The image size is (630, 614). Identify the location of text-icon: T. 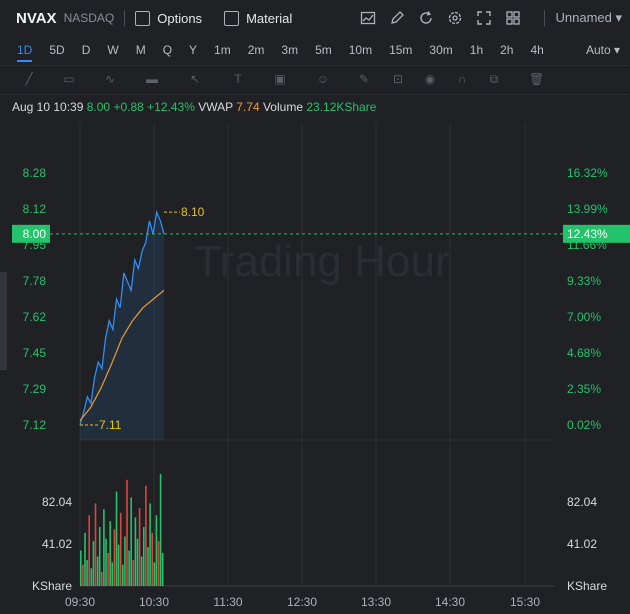
(238, 79).